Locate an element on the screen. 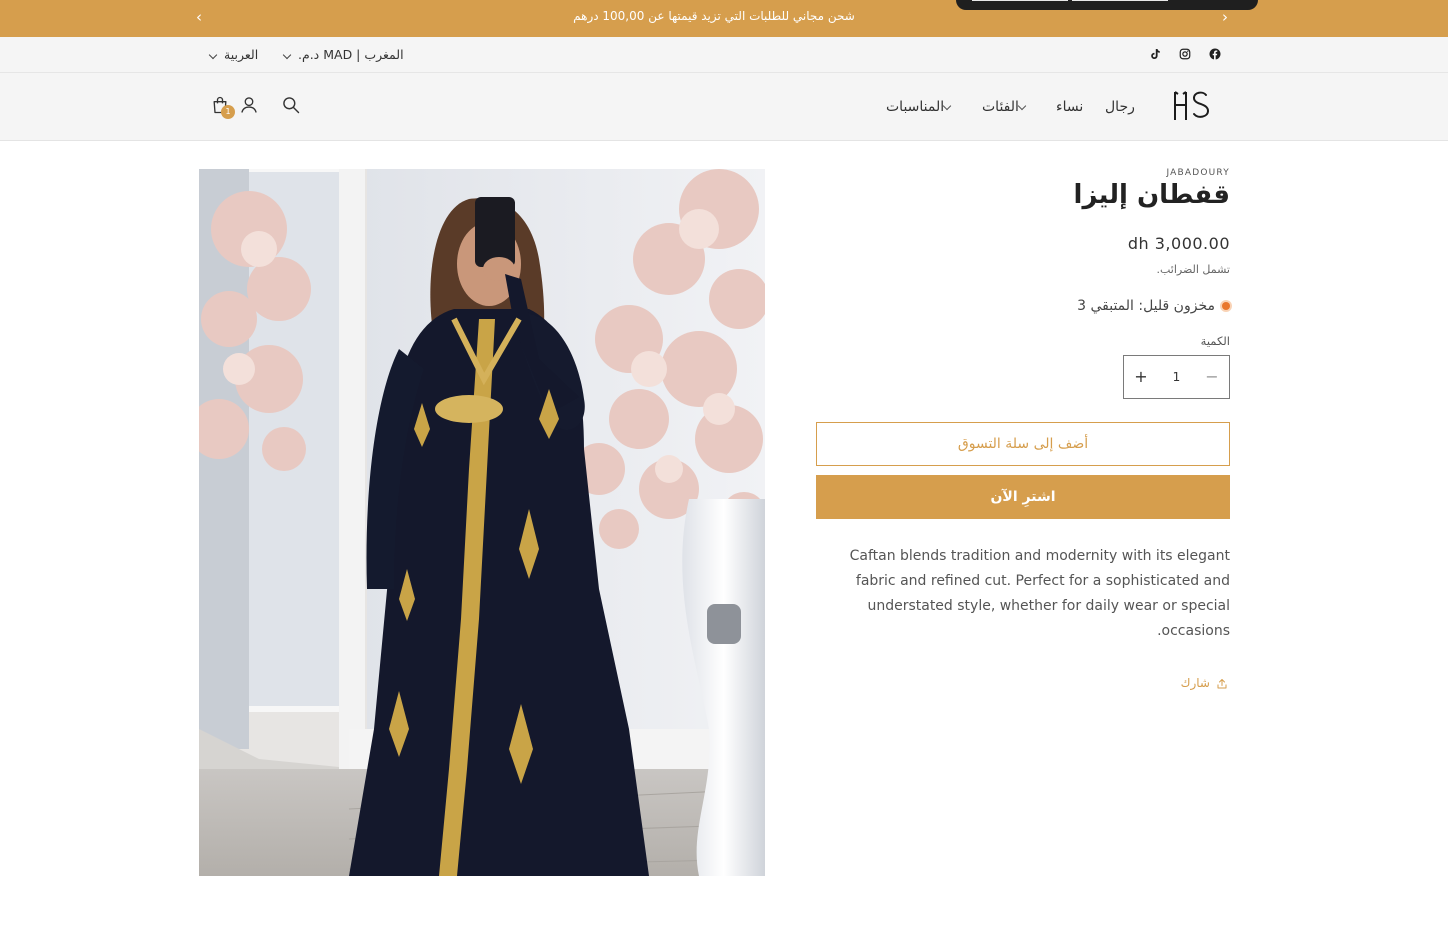 The height and width of the screenshot is (925, 1448). add-to-cart-button: أضف إلى سلة التسوق is located at coordinates (1023, 444).